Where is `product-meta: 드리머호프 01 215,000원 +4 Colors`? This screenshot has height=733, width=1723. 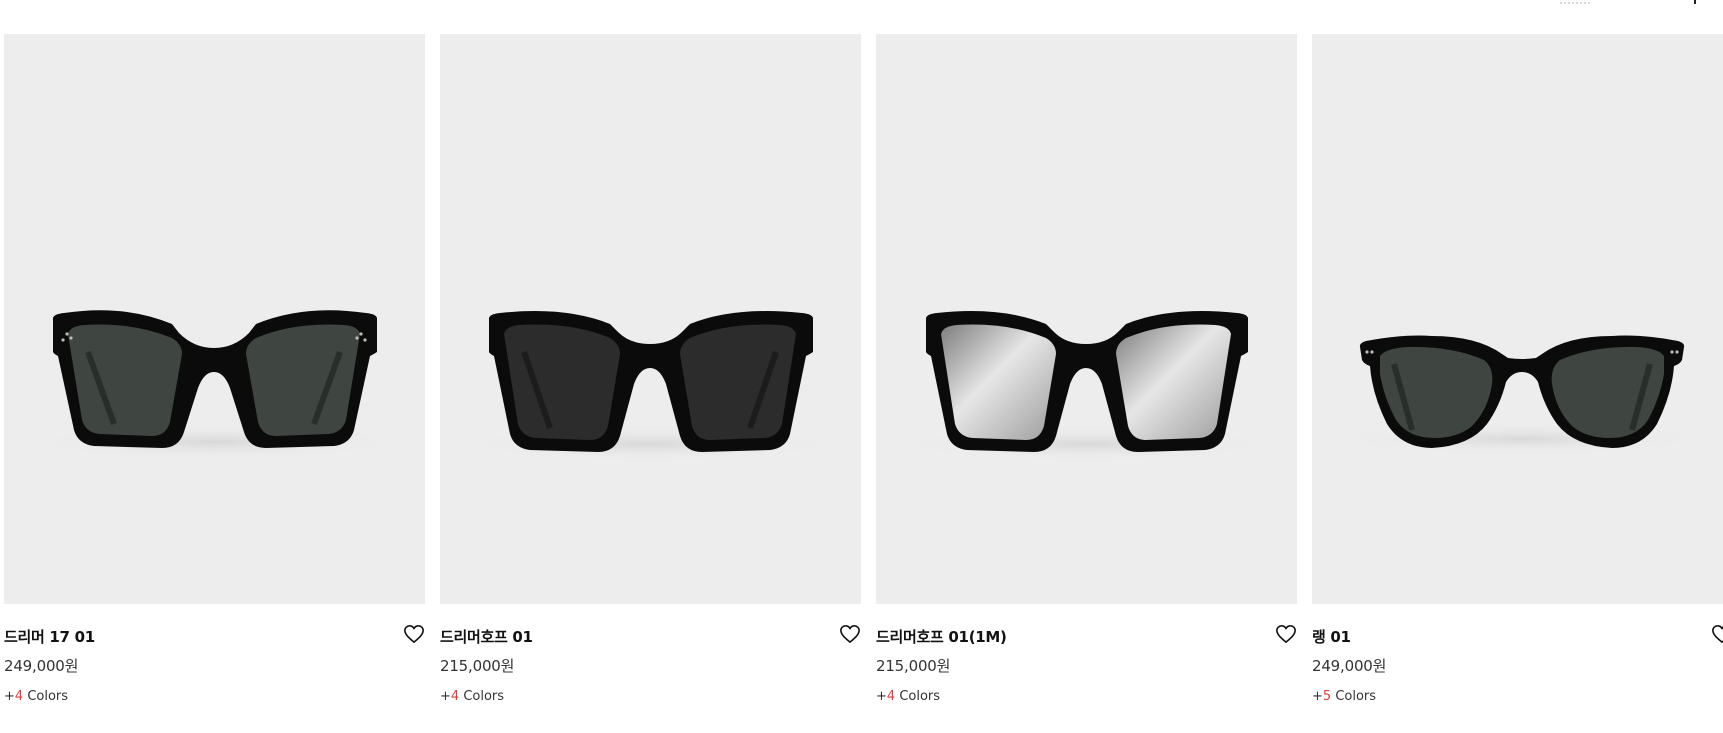 product-meta: 드리머호프 01 215,000원 +4 Colors is located at coordinates (650, 654).